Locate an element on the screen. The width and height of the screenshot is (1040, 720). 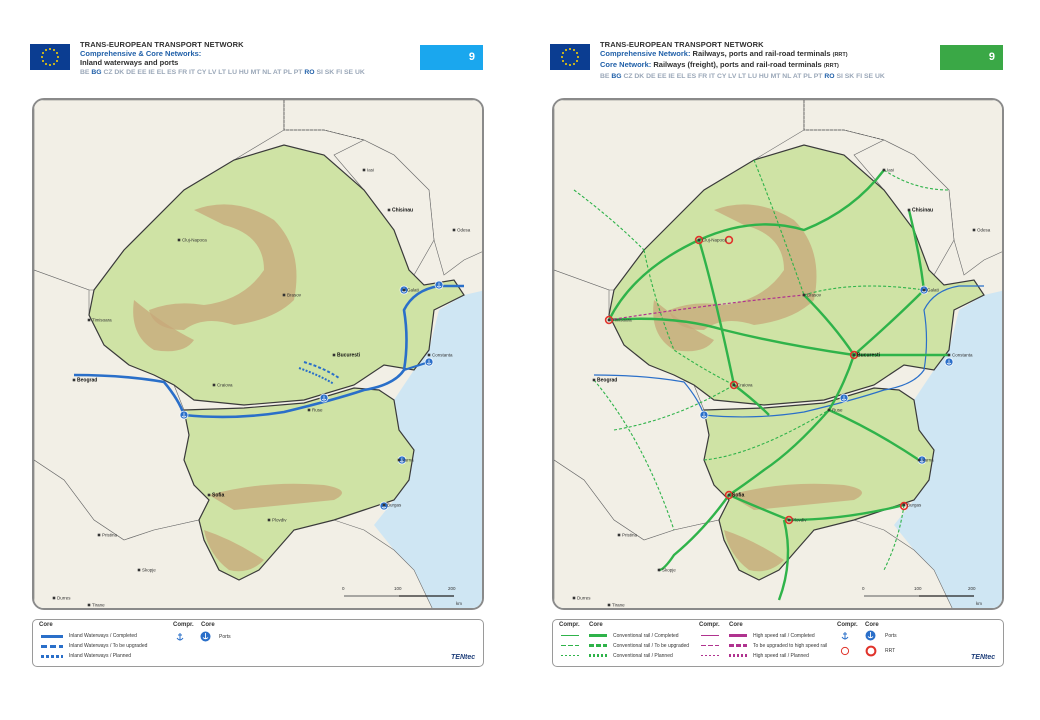
legend-item: Conventional rail / Planned is located at coordinates (643, 656).